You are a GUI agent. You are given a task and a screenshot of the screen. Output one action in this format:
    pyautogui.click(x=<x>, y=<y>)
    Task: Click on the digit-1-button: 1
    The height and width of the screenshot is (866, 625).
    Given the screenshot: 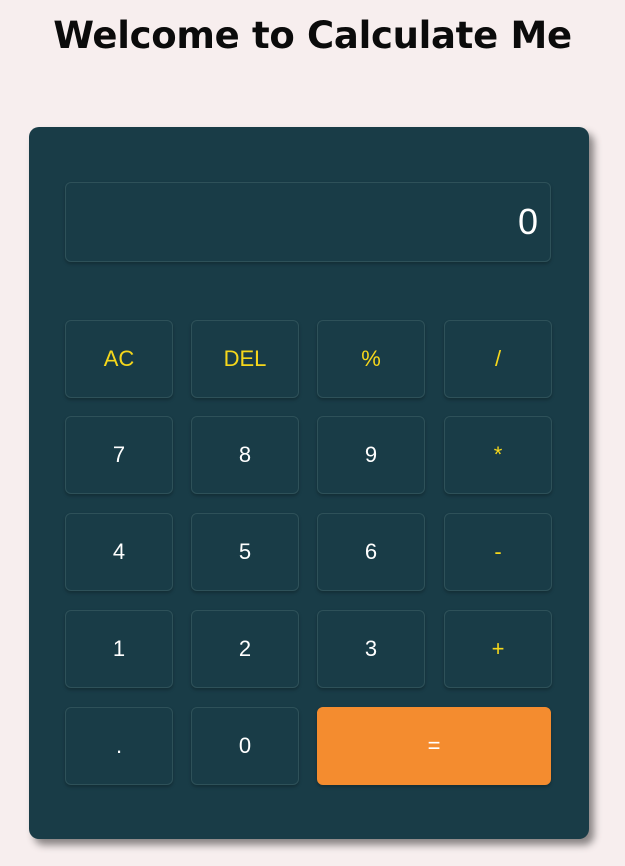 What is the action you would take?
    pyautogui.click(x=119, y=649)
    